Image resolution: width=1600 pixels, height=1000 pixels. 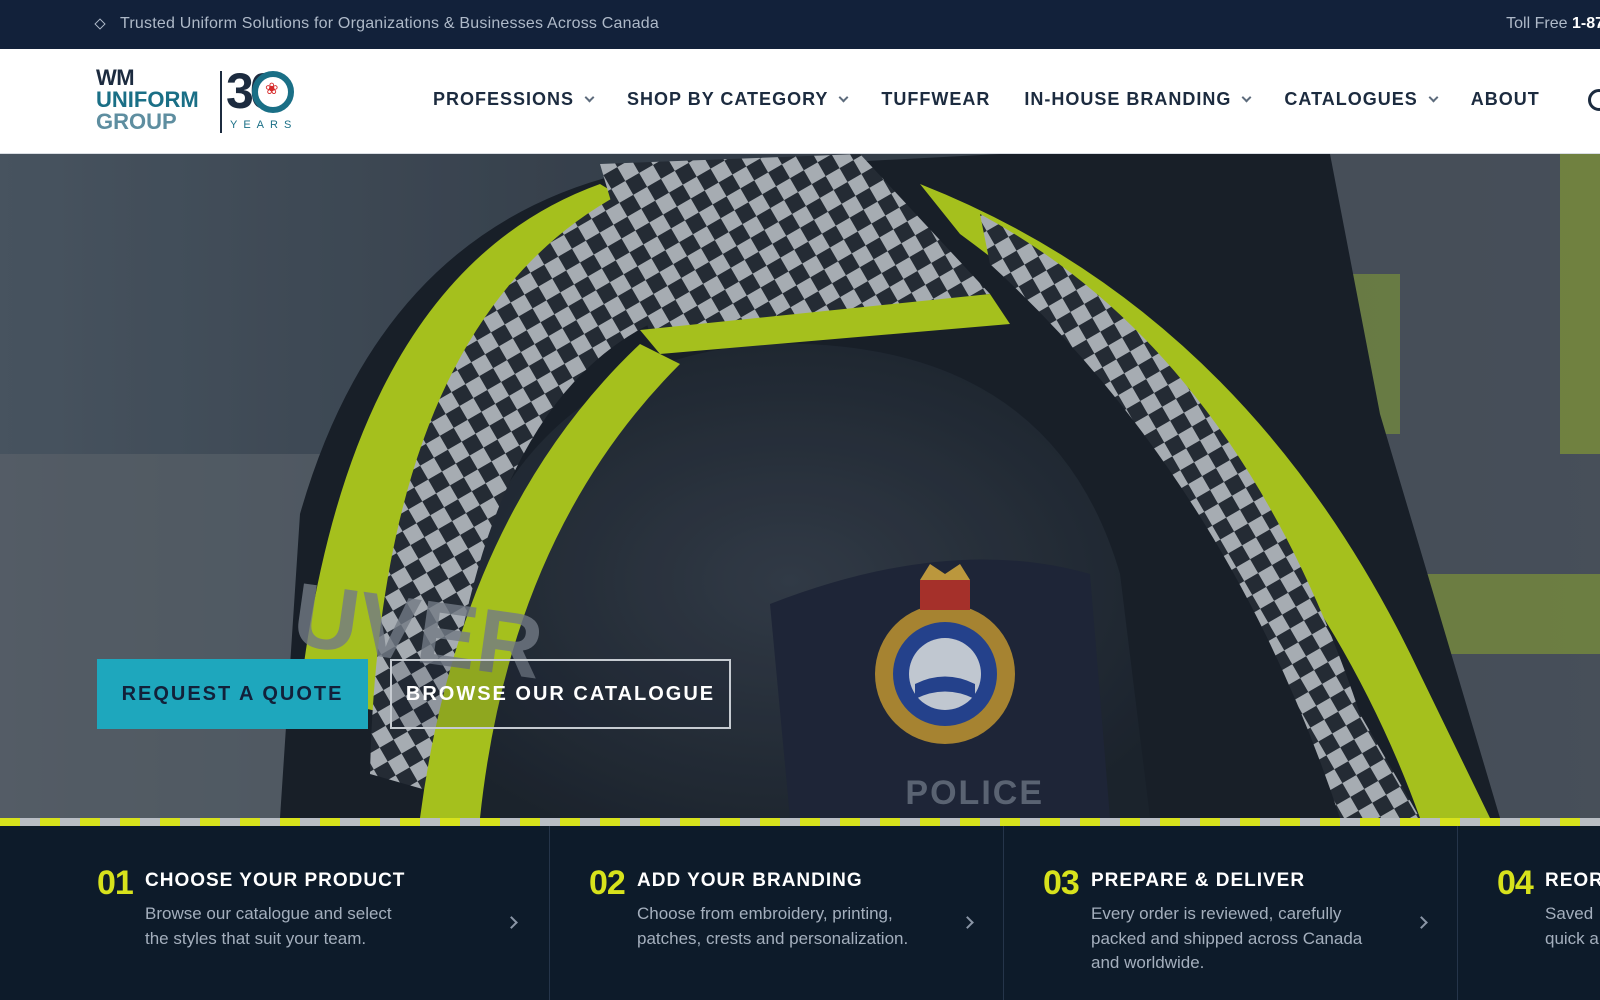 I want to click on diamond-icon, so click(x=100, y=24).